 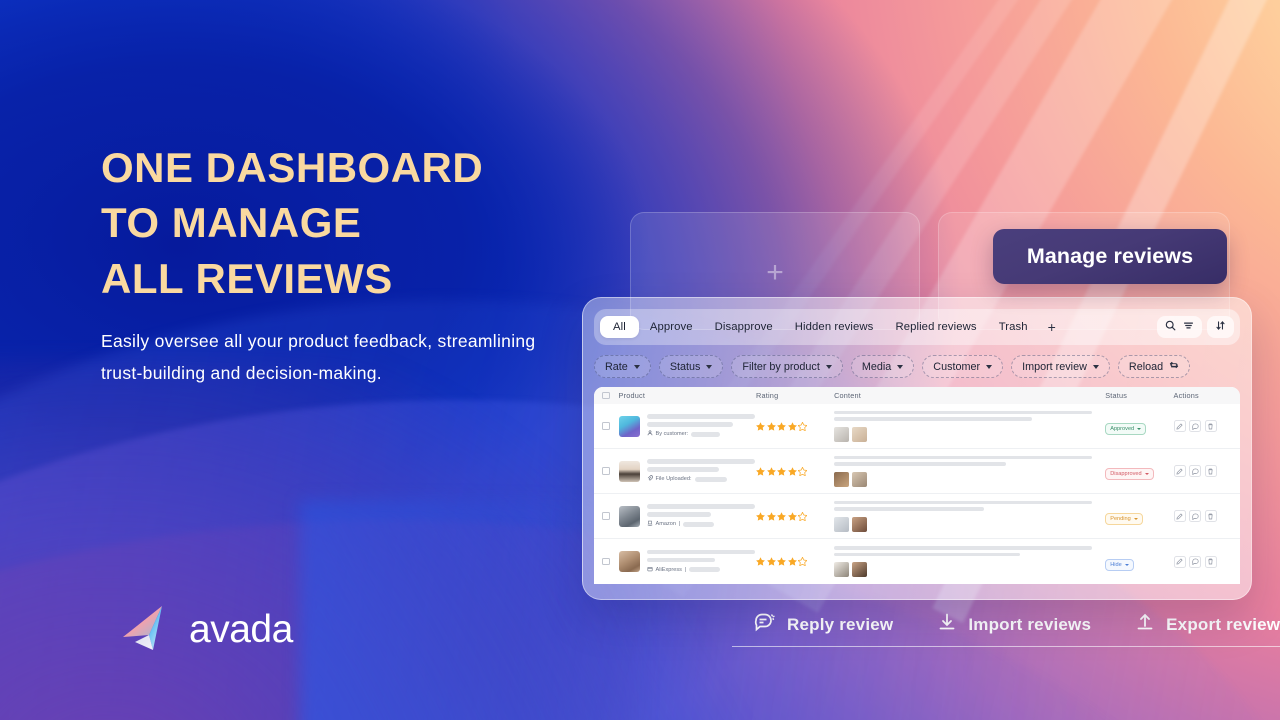 I want to click on filter-status-label: Status, so click(x=685, y=366).